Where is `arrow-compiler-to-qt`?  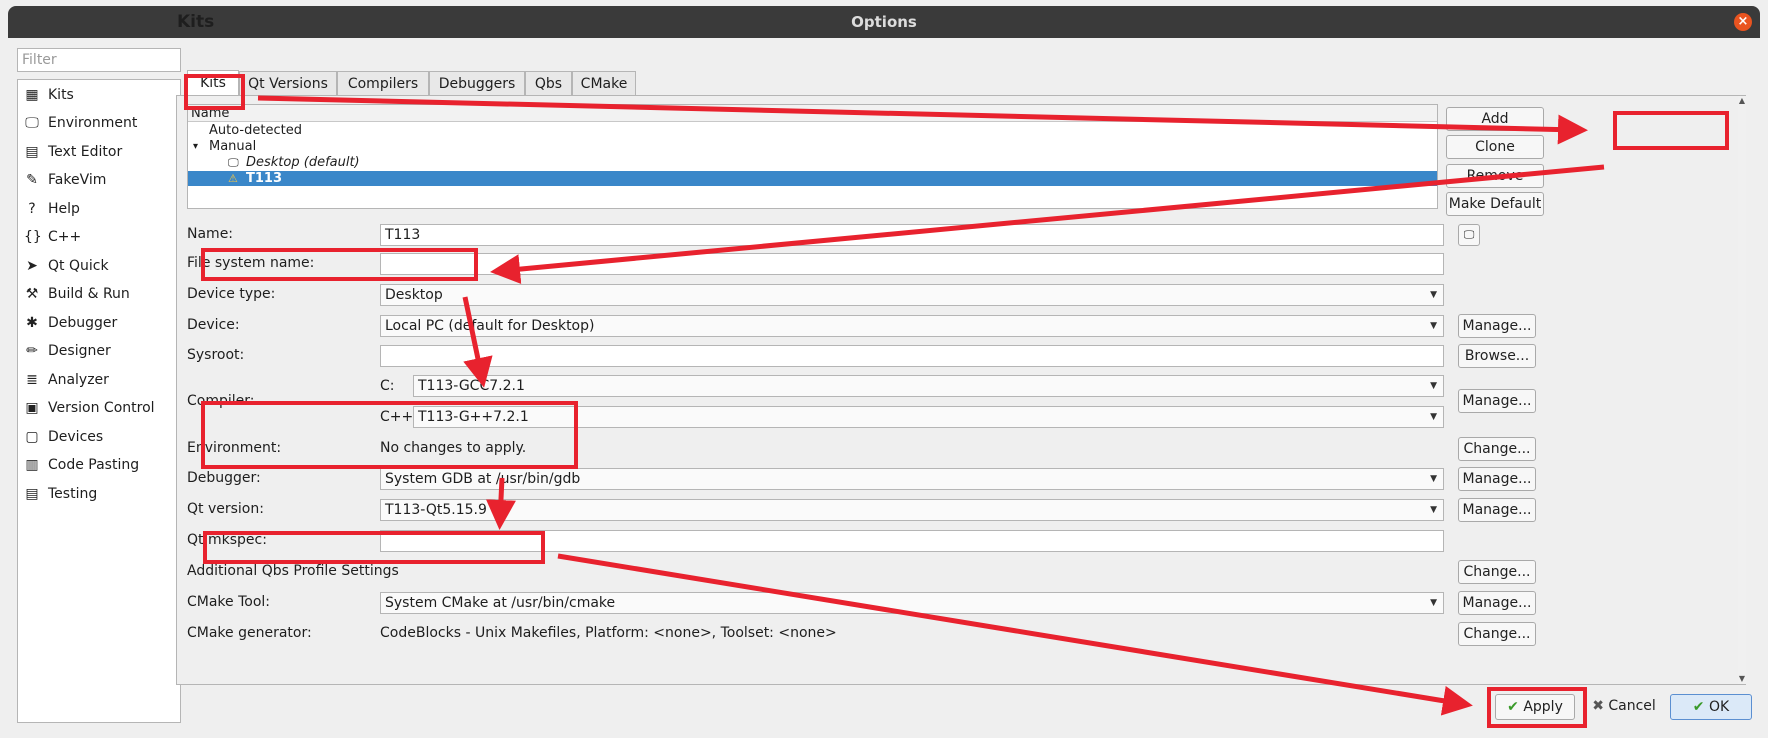
arrow-compiler-to-qt is located at coordinates (500, 503).